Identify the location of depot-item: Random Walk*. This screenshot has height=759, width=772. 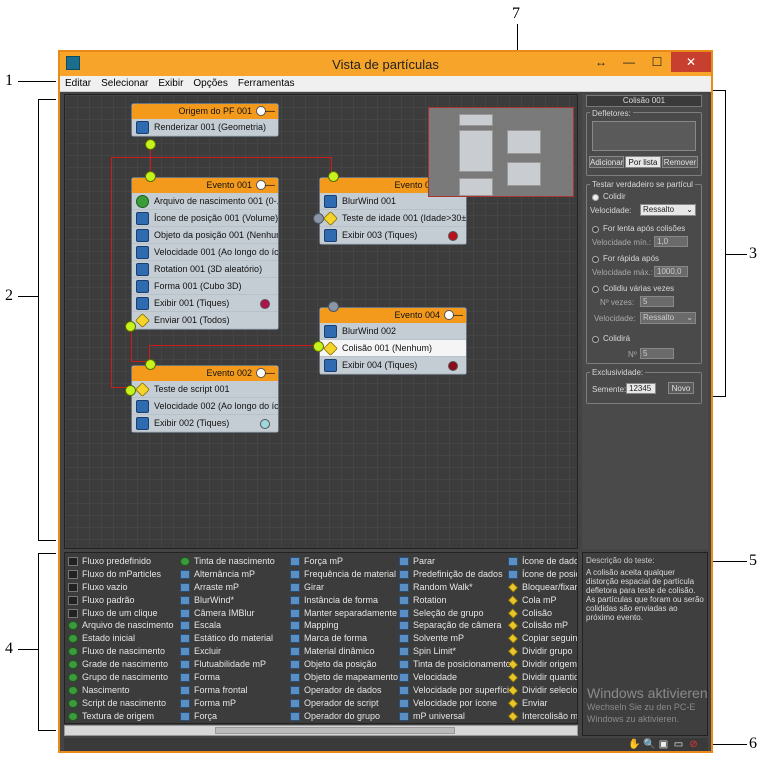
(456, 587).